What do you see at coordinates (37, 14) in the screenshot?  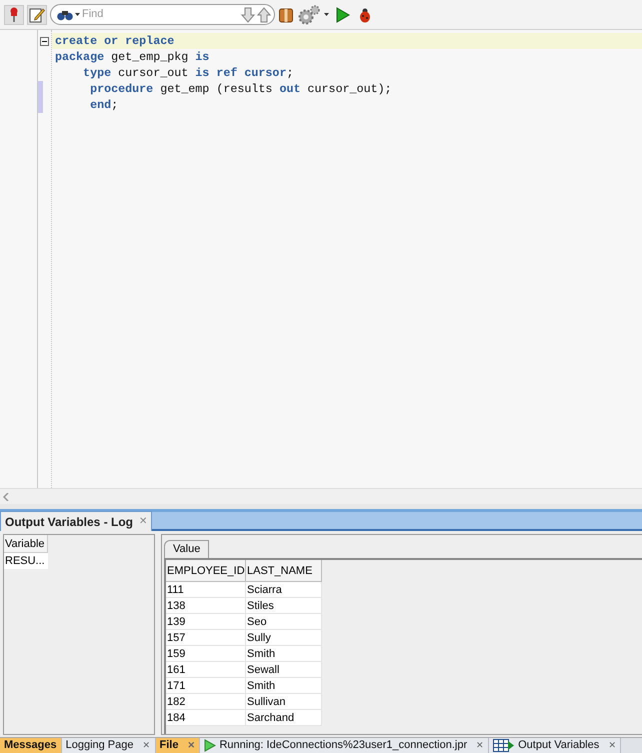 I see `edit-icon` at bounding box center [37, 14].